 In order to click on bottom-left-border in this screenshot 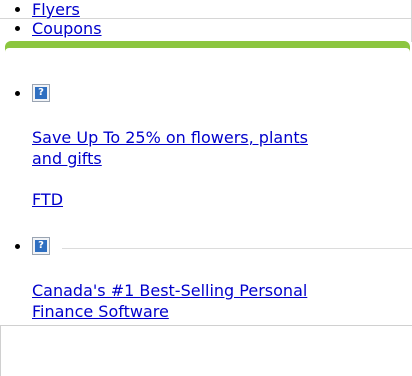, I will do `click(0, 350)`.